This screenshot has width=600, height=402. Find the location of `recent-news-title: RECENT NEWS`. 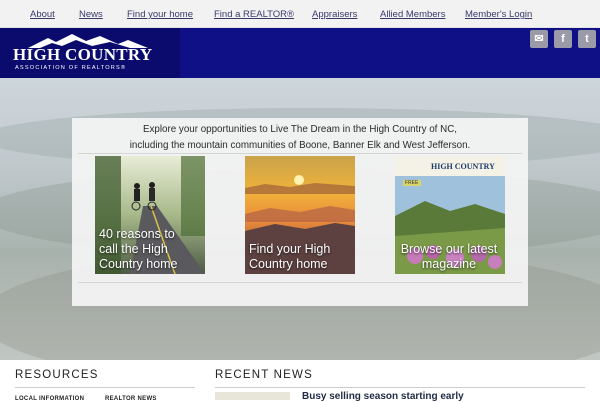

recent-news-title: RECENT NEWS is located at coordinates (264, 375).